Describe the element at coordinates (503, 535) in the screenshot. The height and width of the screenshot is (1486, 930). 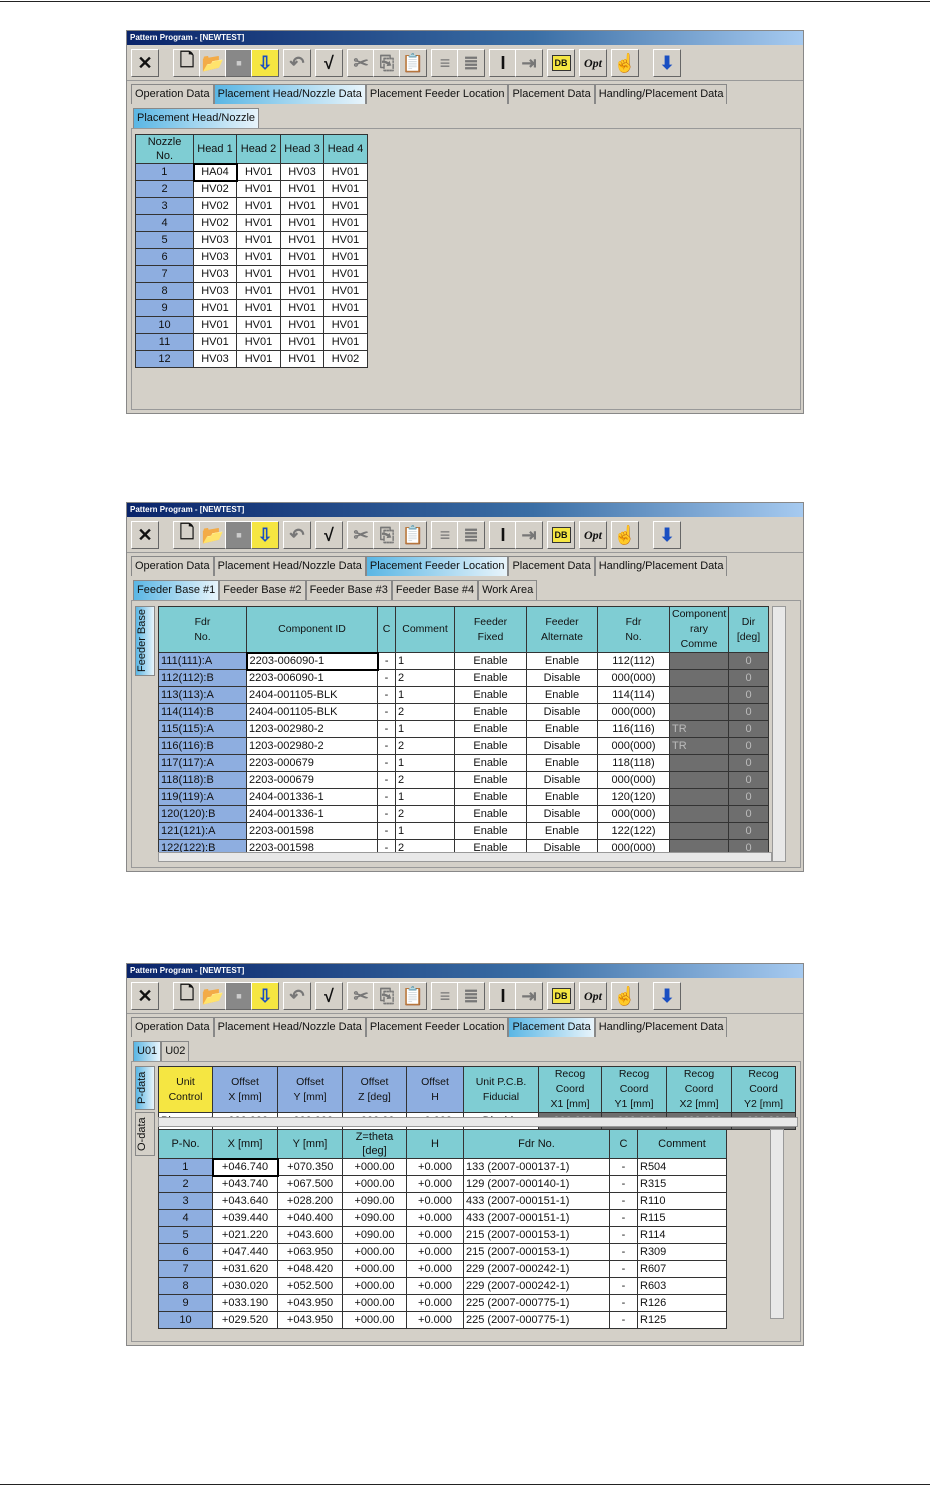
I see `cursor-button: I` at that location.